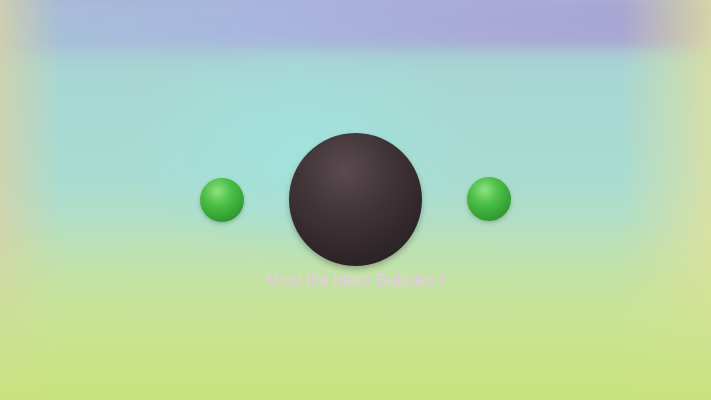  Describe the element at coordinates (489, 199) in the screenshot. I see `green-bubble-right` at that location.